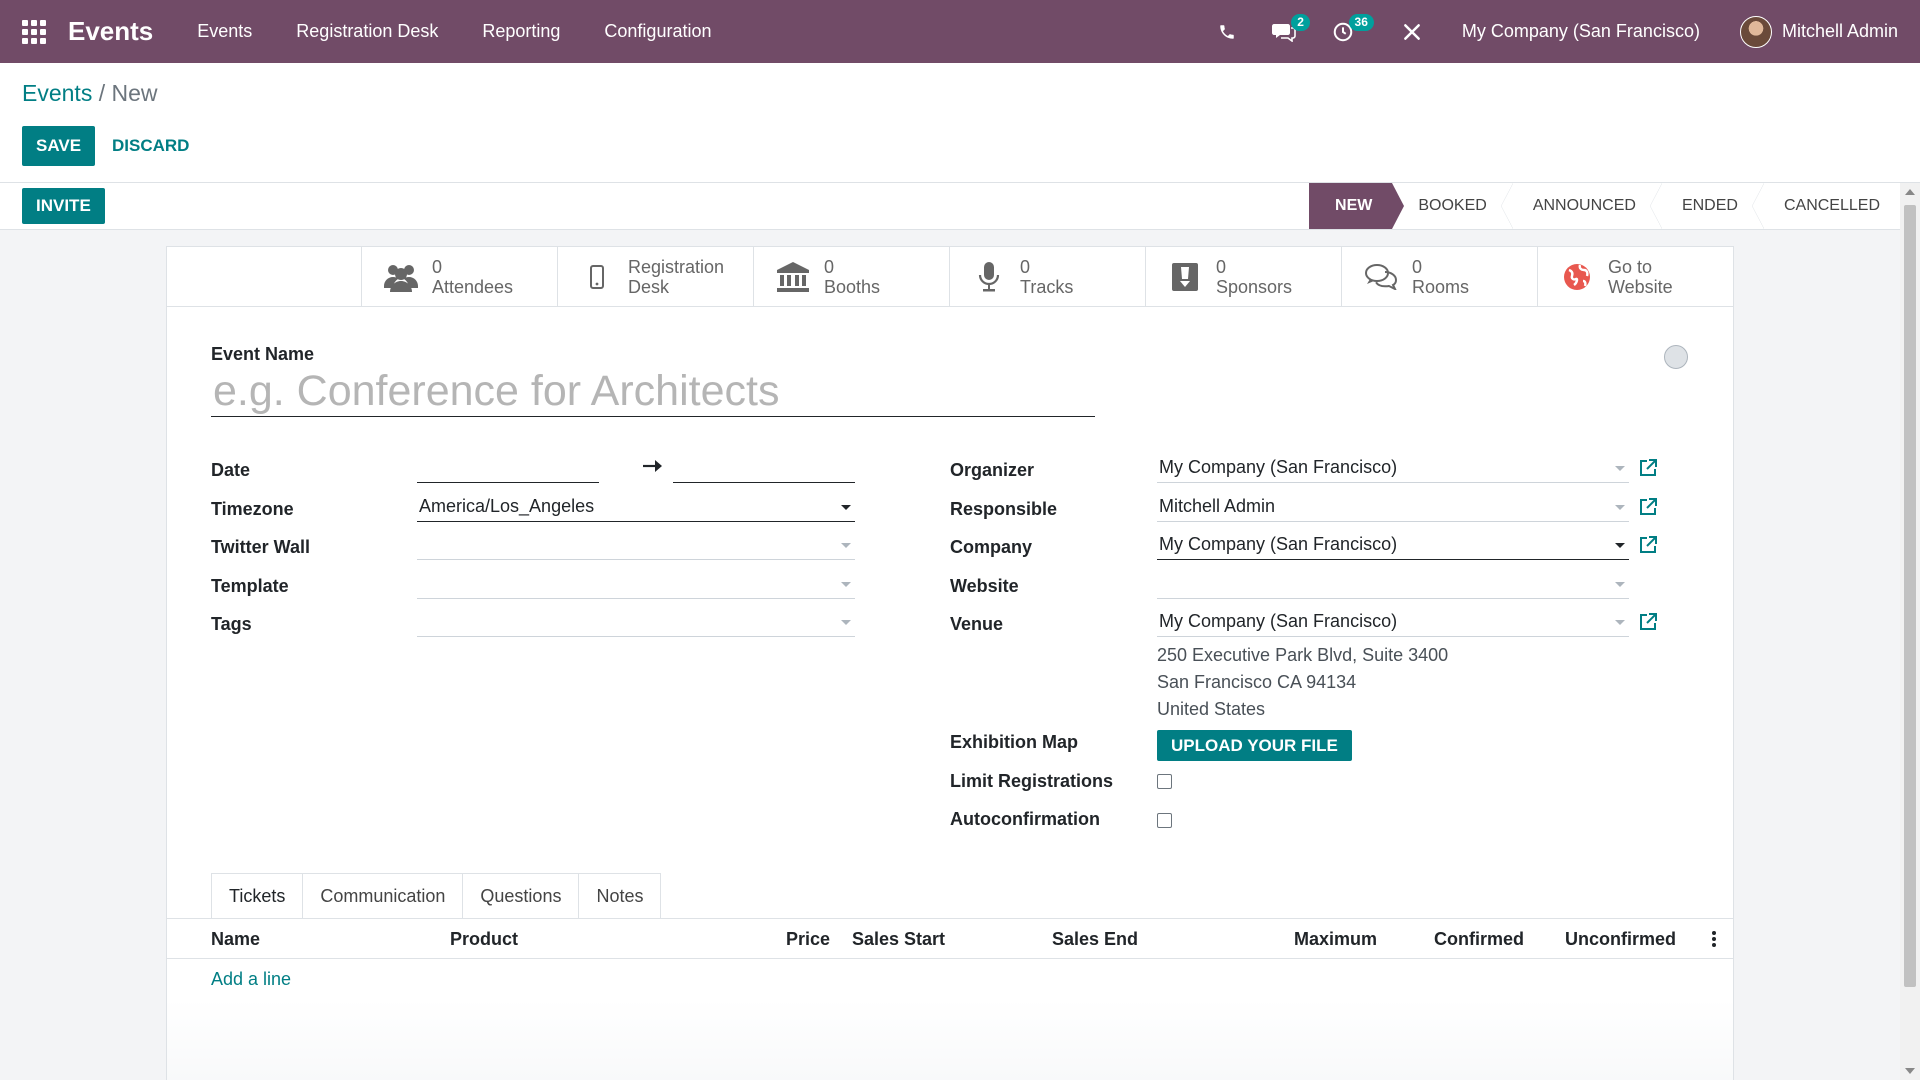  I want to click on tab-tickets: Tickets, so click(257, 896).